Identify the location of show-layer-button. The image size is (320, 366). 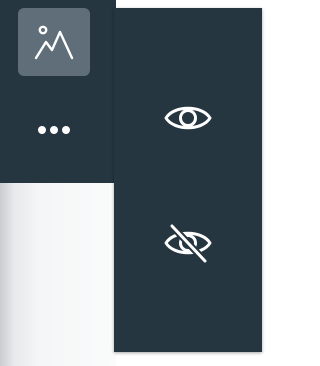
(188, 118).